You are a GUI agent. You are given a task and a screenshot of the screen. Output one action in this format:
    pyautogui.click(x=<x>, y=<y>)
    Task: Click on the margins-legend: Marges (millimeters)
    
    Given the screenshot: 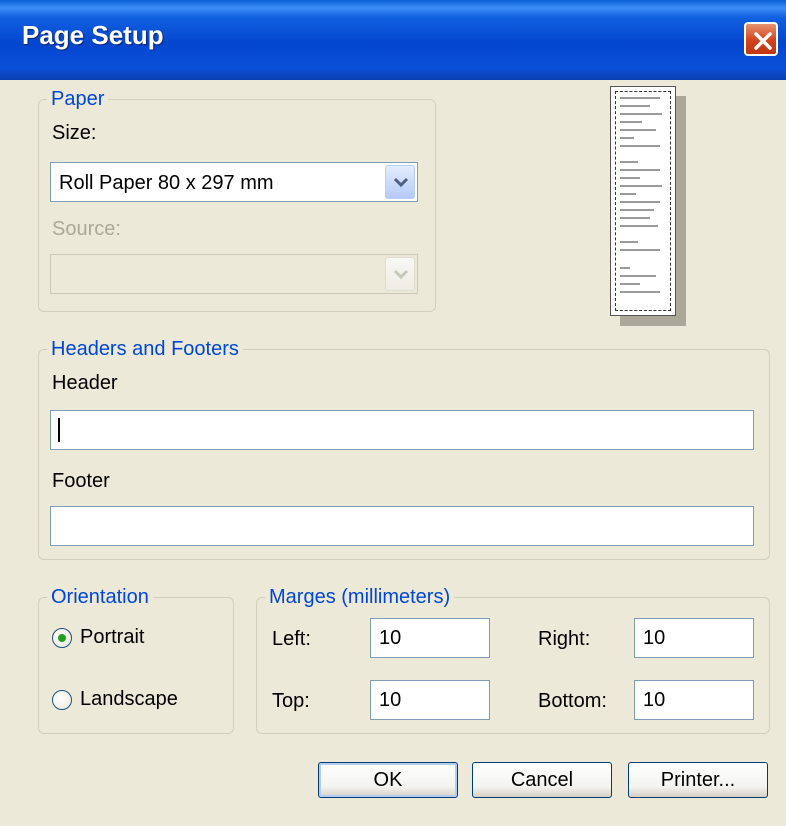 What is the action you would take?
    pyautogui.click(x=360, y=597)
    